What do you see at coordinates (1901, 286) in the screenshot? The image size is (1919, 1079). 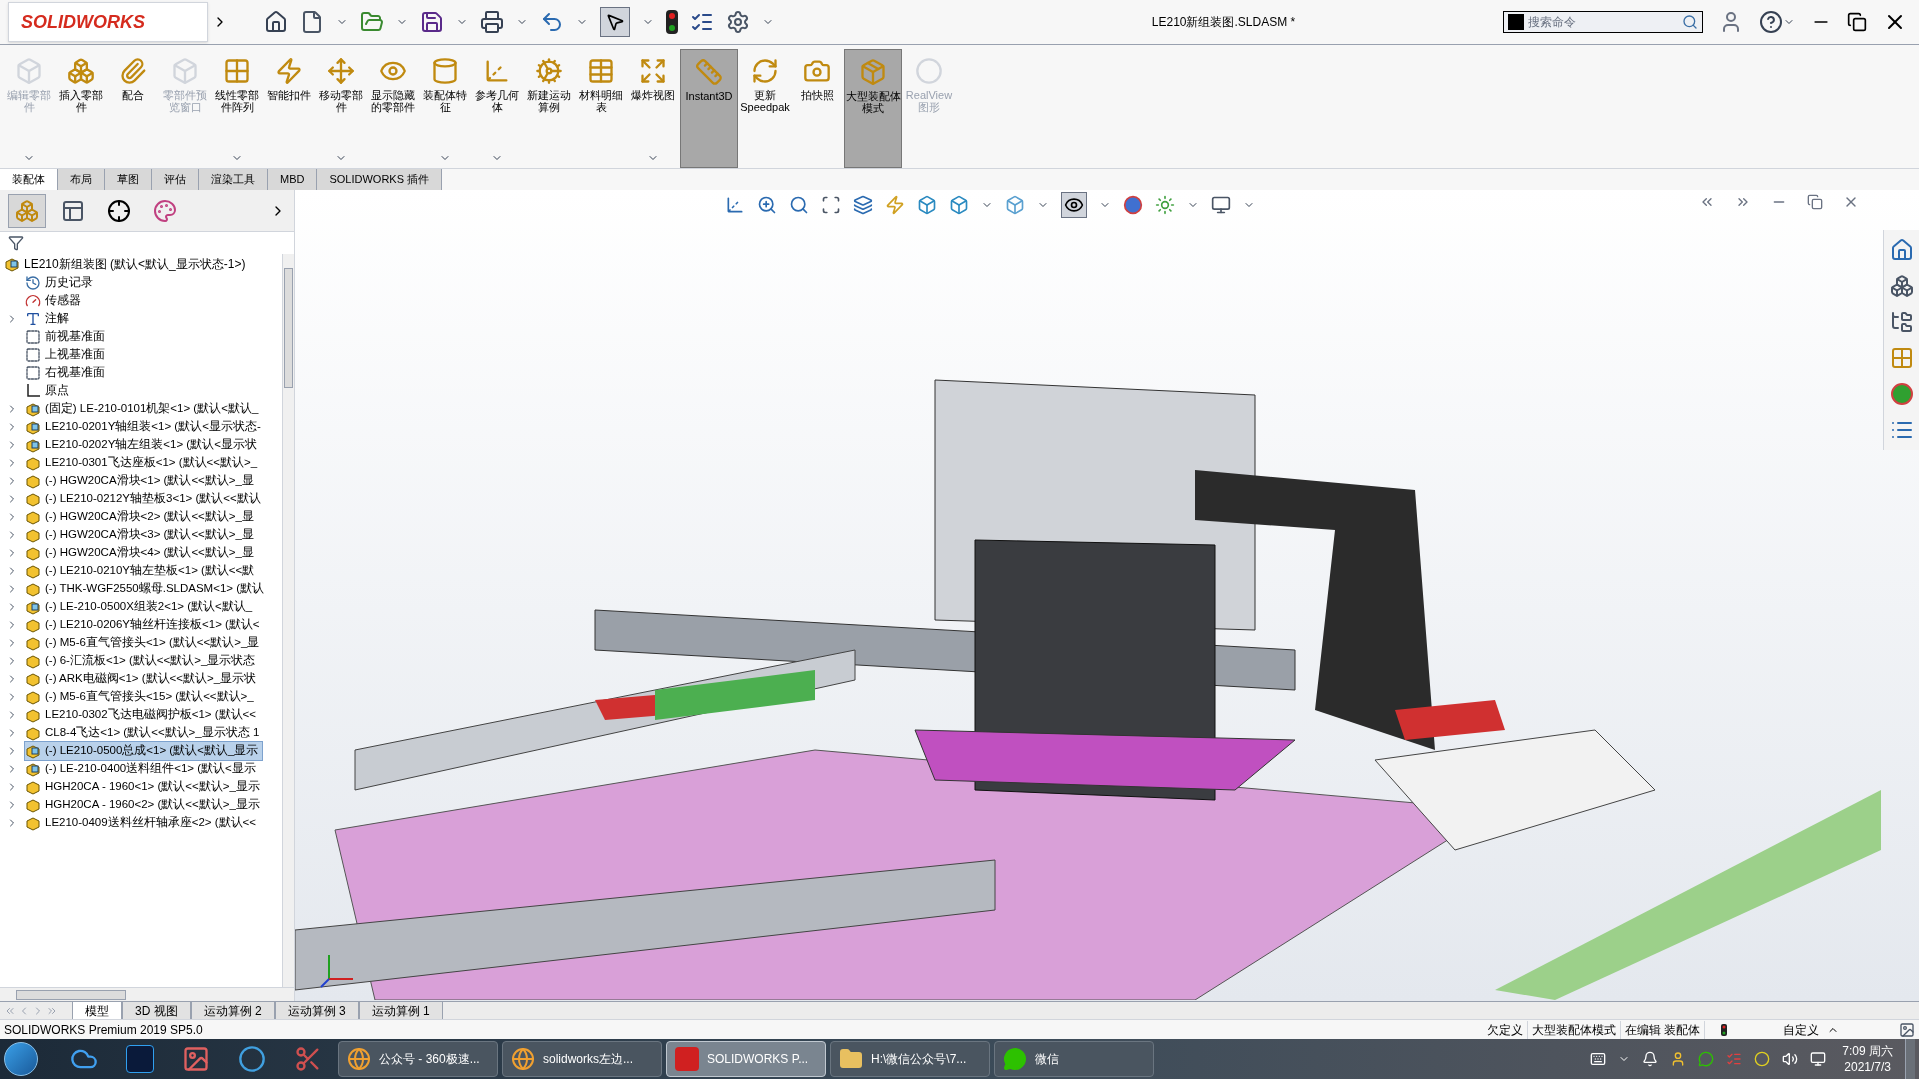 I see `design-library-icon` at bounding box center [1901, 286].